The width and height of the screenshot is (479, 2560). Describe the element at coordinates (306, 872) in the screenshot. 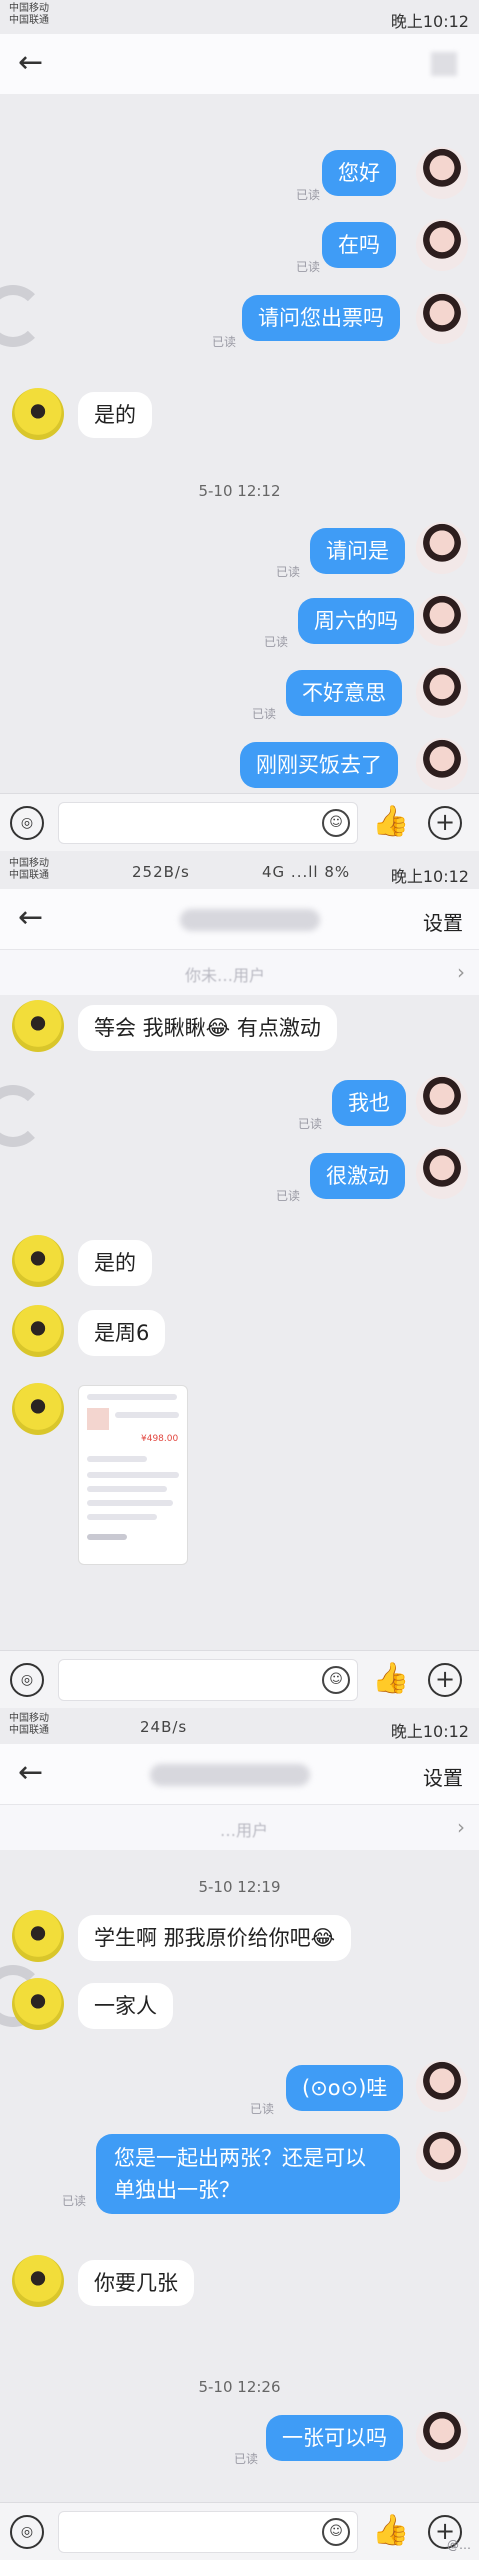

I see `signal-indicator: 4G ...ll 8%` at that location.